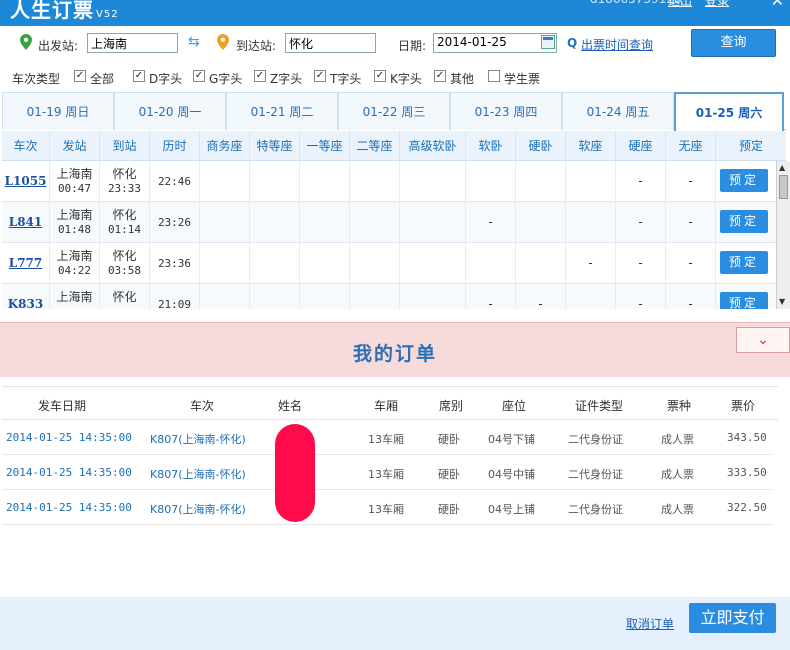  Describe the element at coordinates (25, 303) in the screenshot. I see `train-number-link: K833` at that location.